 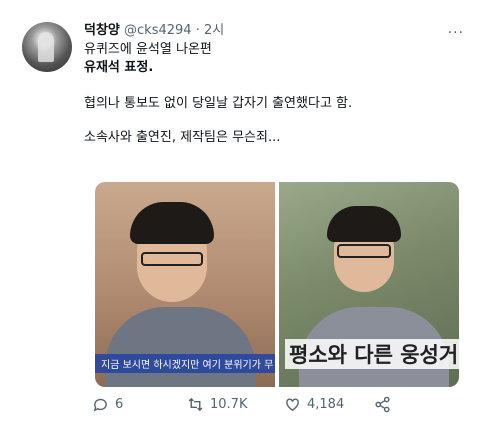 I want to click on retweet-button: 10.7K, so click(x=217, y=404).